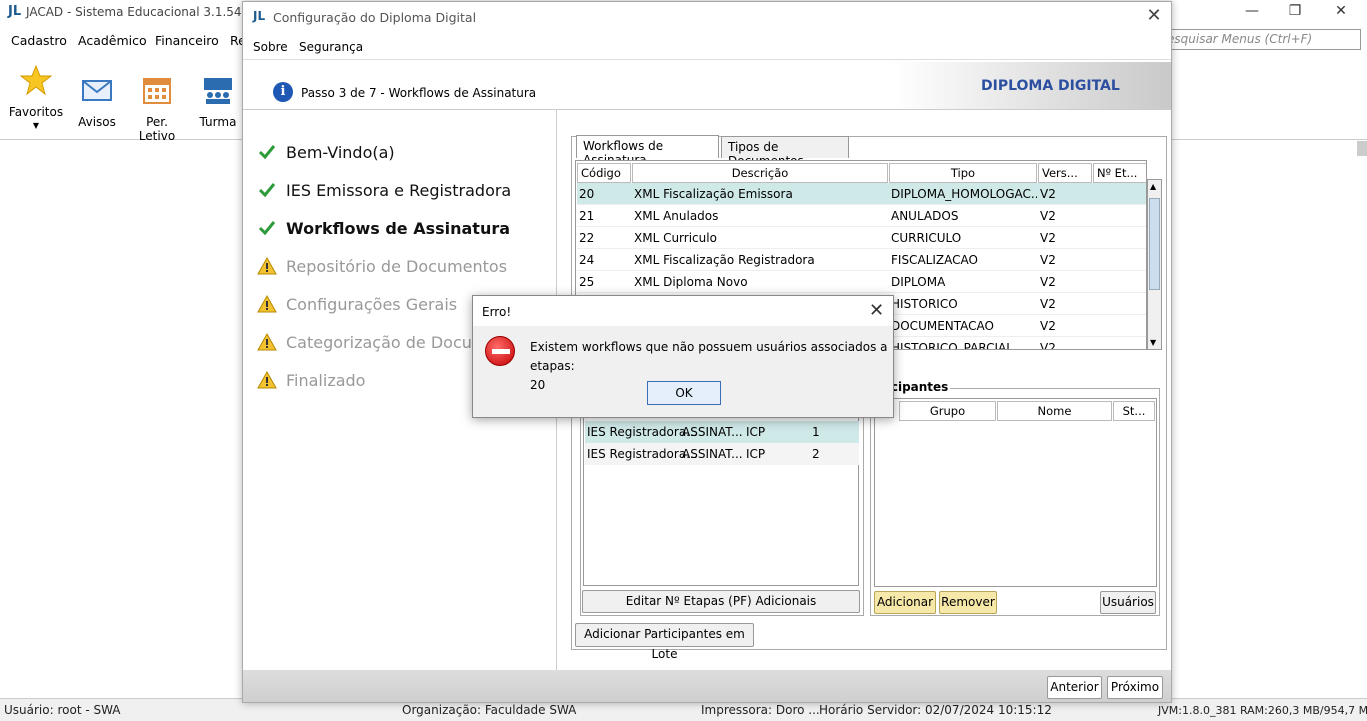 This screenshot has height=721, width=1367. What do you see at coordinates (707, 686) in the screenshot?
I see `wizard-footer: Anterior Próximo` at bounding box center [707, 686].